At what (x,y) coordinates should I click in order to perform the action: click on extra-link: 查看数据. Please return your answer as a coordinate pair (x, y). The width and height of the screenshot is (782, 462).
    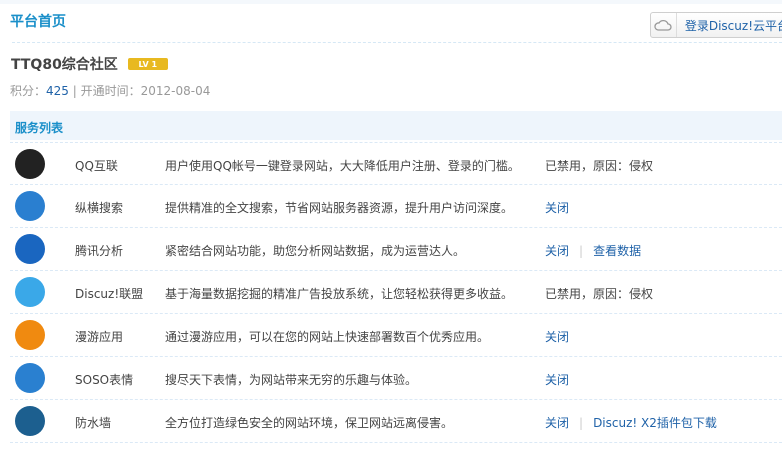
    Looking at the image, I should click on (617, 251).